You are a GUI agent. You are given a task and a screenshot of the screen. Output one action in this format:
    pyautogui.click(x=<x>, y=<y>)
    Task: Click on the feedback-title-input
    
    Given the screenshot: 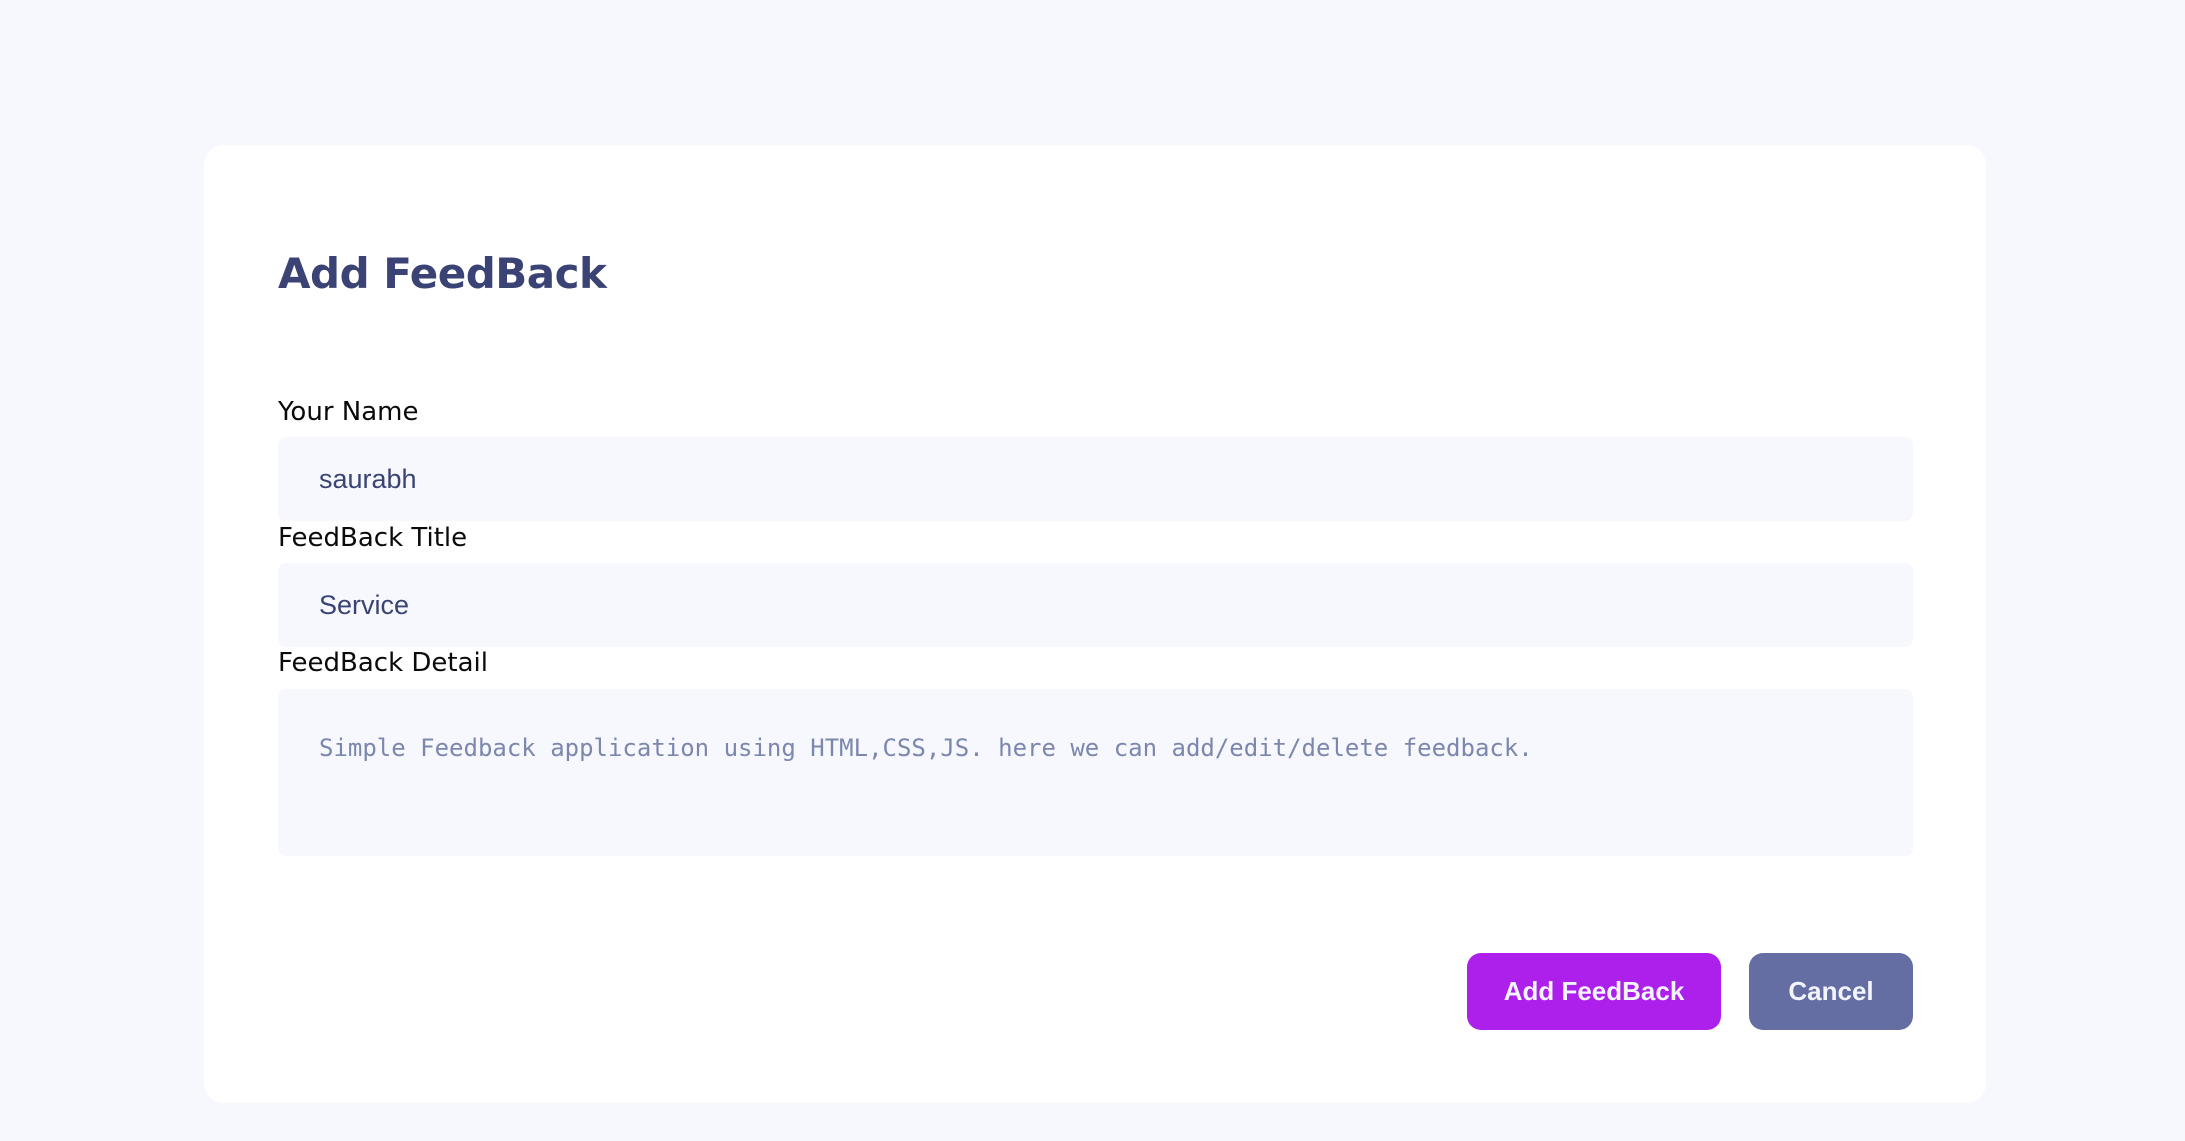 What is the action you would take?
    pyautogui.click(x=1095, y=605)
    